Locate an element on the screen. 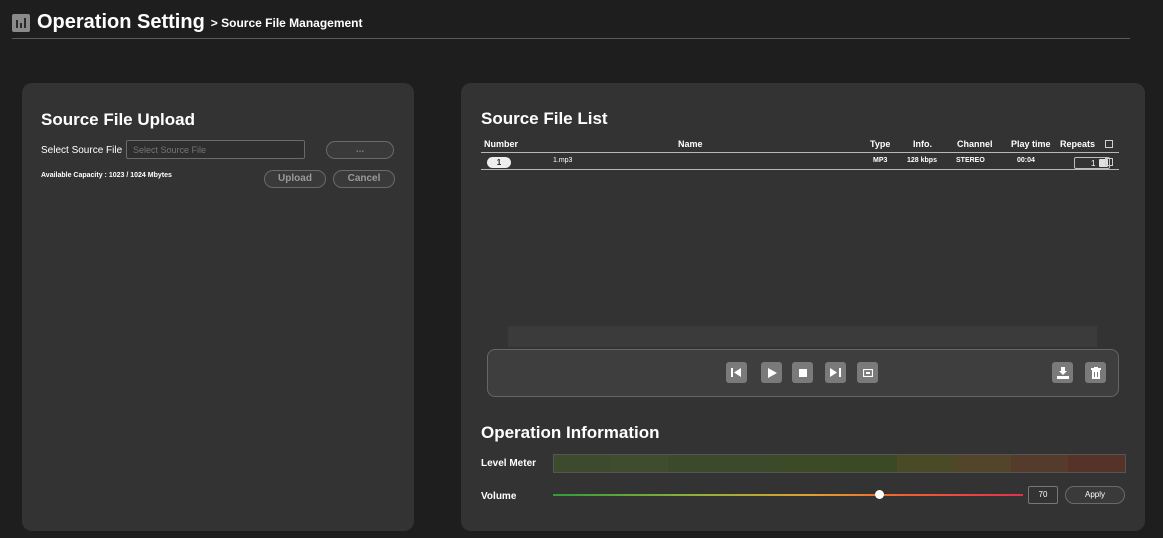  player-controls is located at coordinates (803, 373).